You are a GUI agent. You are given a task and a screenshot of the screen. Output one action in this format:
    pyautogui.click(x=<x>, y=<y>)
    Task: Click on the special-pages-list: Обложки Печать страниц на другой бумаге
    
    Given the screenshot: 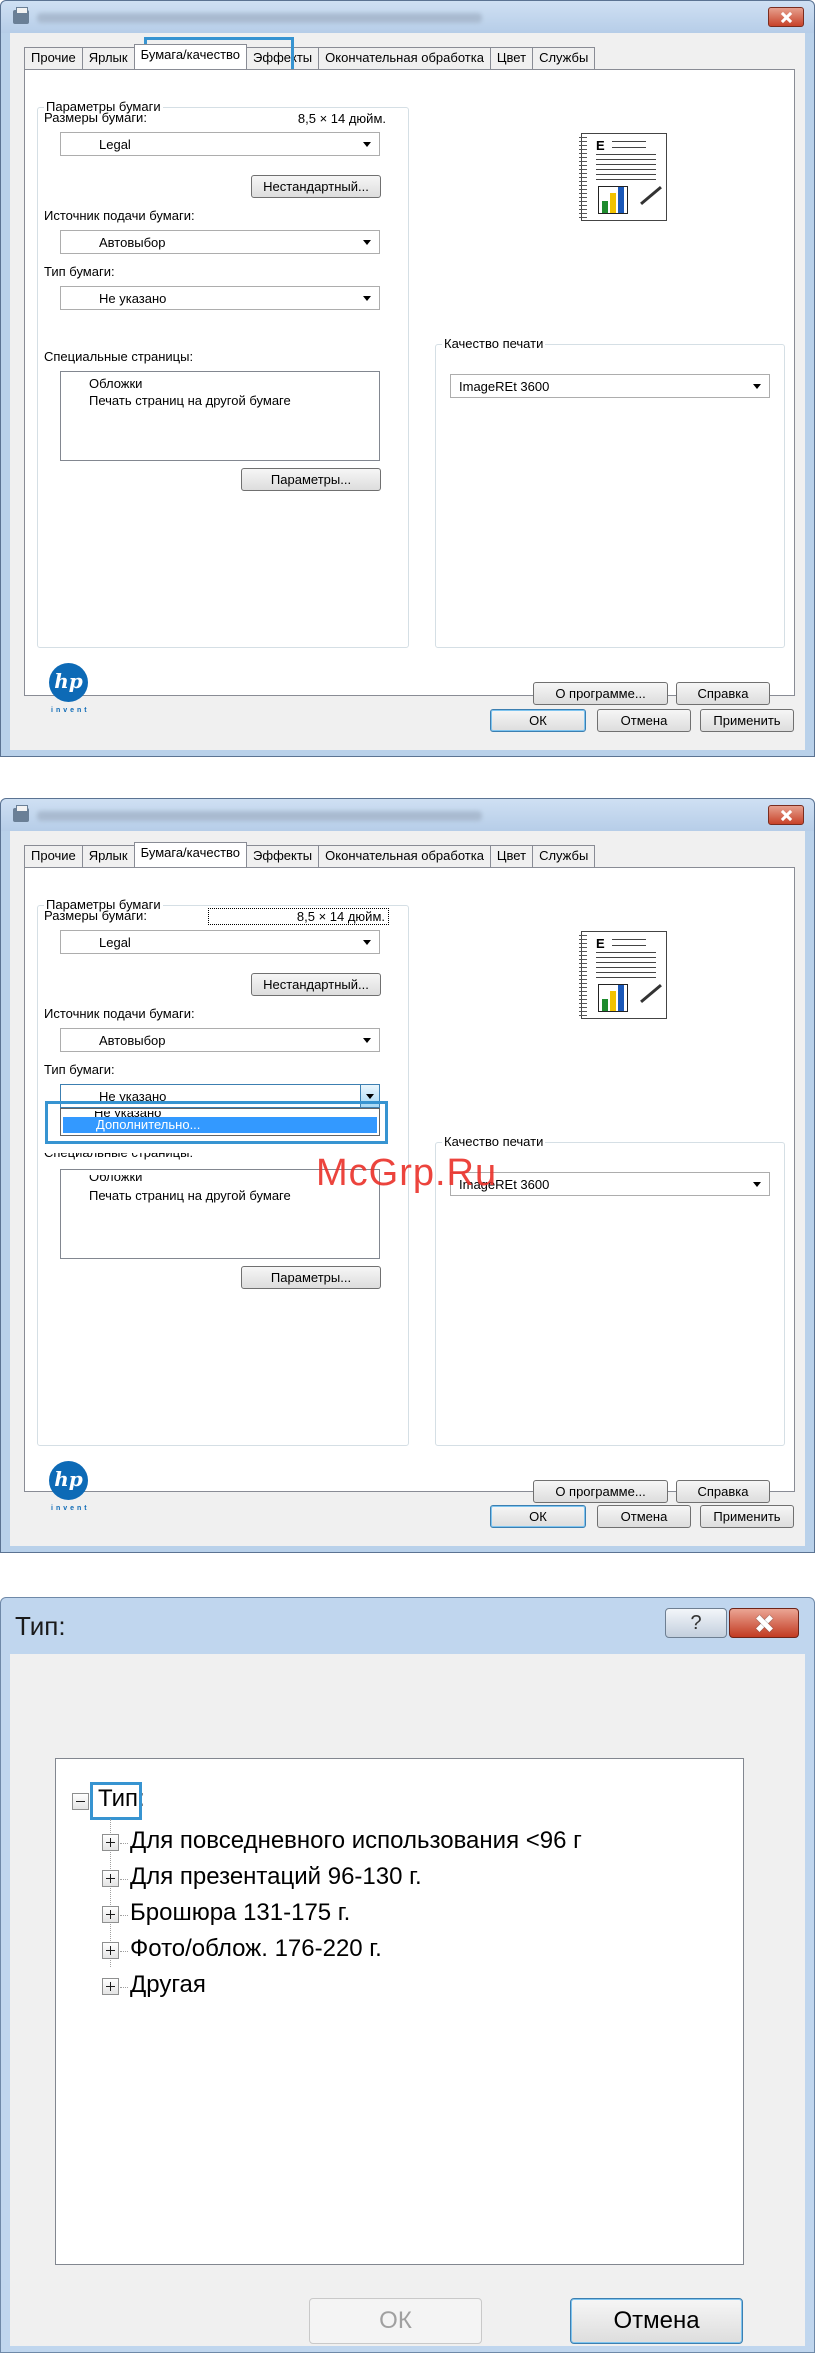 What is the action you would take?
    pyautogui.click(x=220, y=416)
    